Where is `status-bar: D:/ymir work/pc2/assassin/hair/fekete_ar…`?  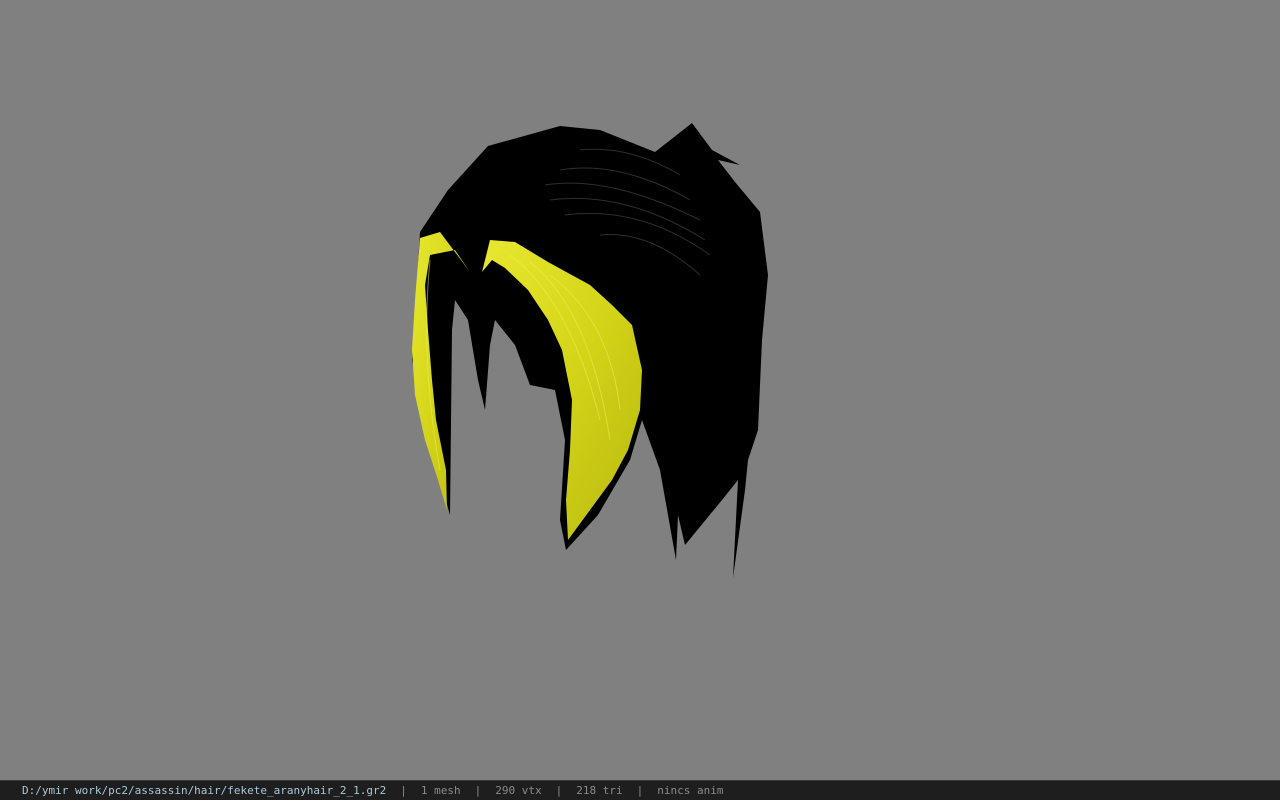 status-bar: D:/ymir work/pc2/assassin/hair/fekete_ar… is located at coordinates (640, 790).